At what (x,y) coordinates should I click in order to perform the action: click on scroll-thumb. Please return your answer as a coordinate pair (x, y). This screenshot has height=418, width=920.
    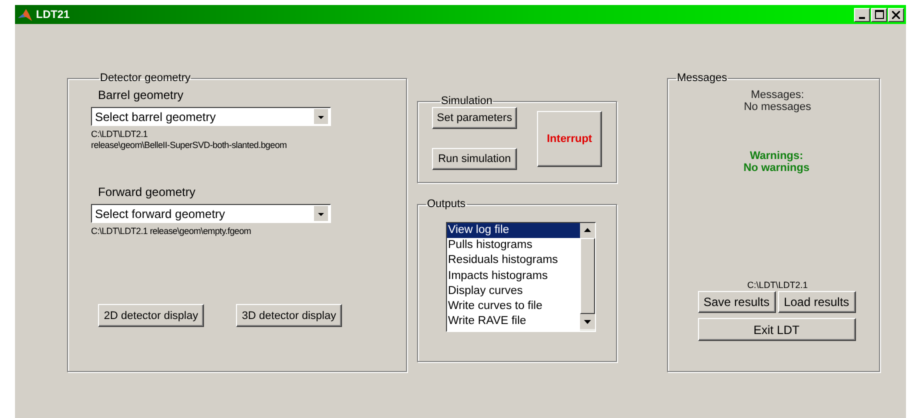
    Looking at the image, I should click on (587, 276).